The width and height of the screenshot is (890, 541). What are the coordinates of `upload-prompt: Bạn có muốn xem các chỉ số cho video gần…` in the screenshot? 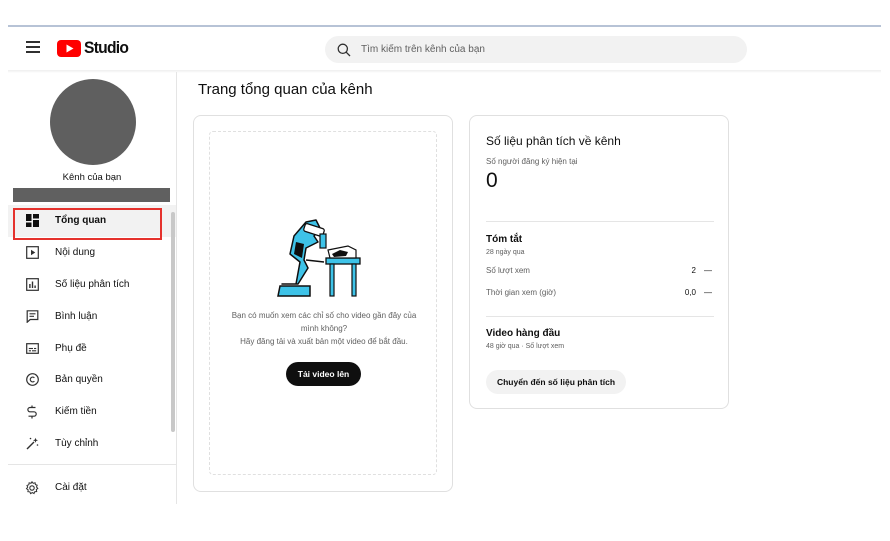 It's located at (324, 328).